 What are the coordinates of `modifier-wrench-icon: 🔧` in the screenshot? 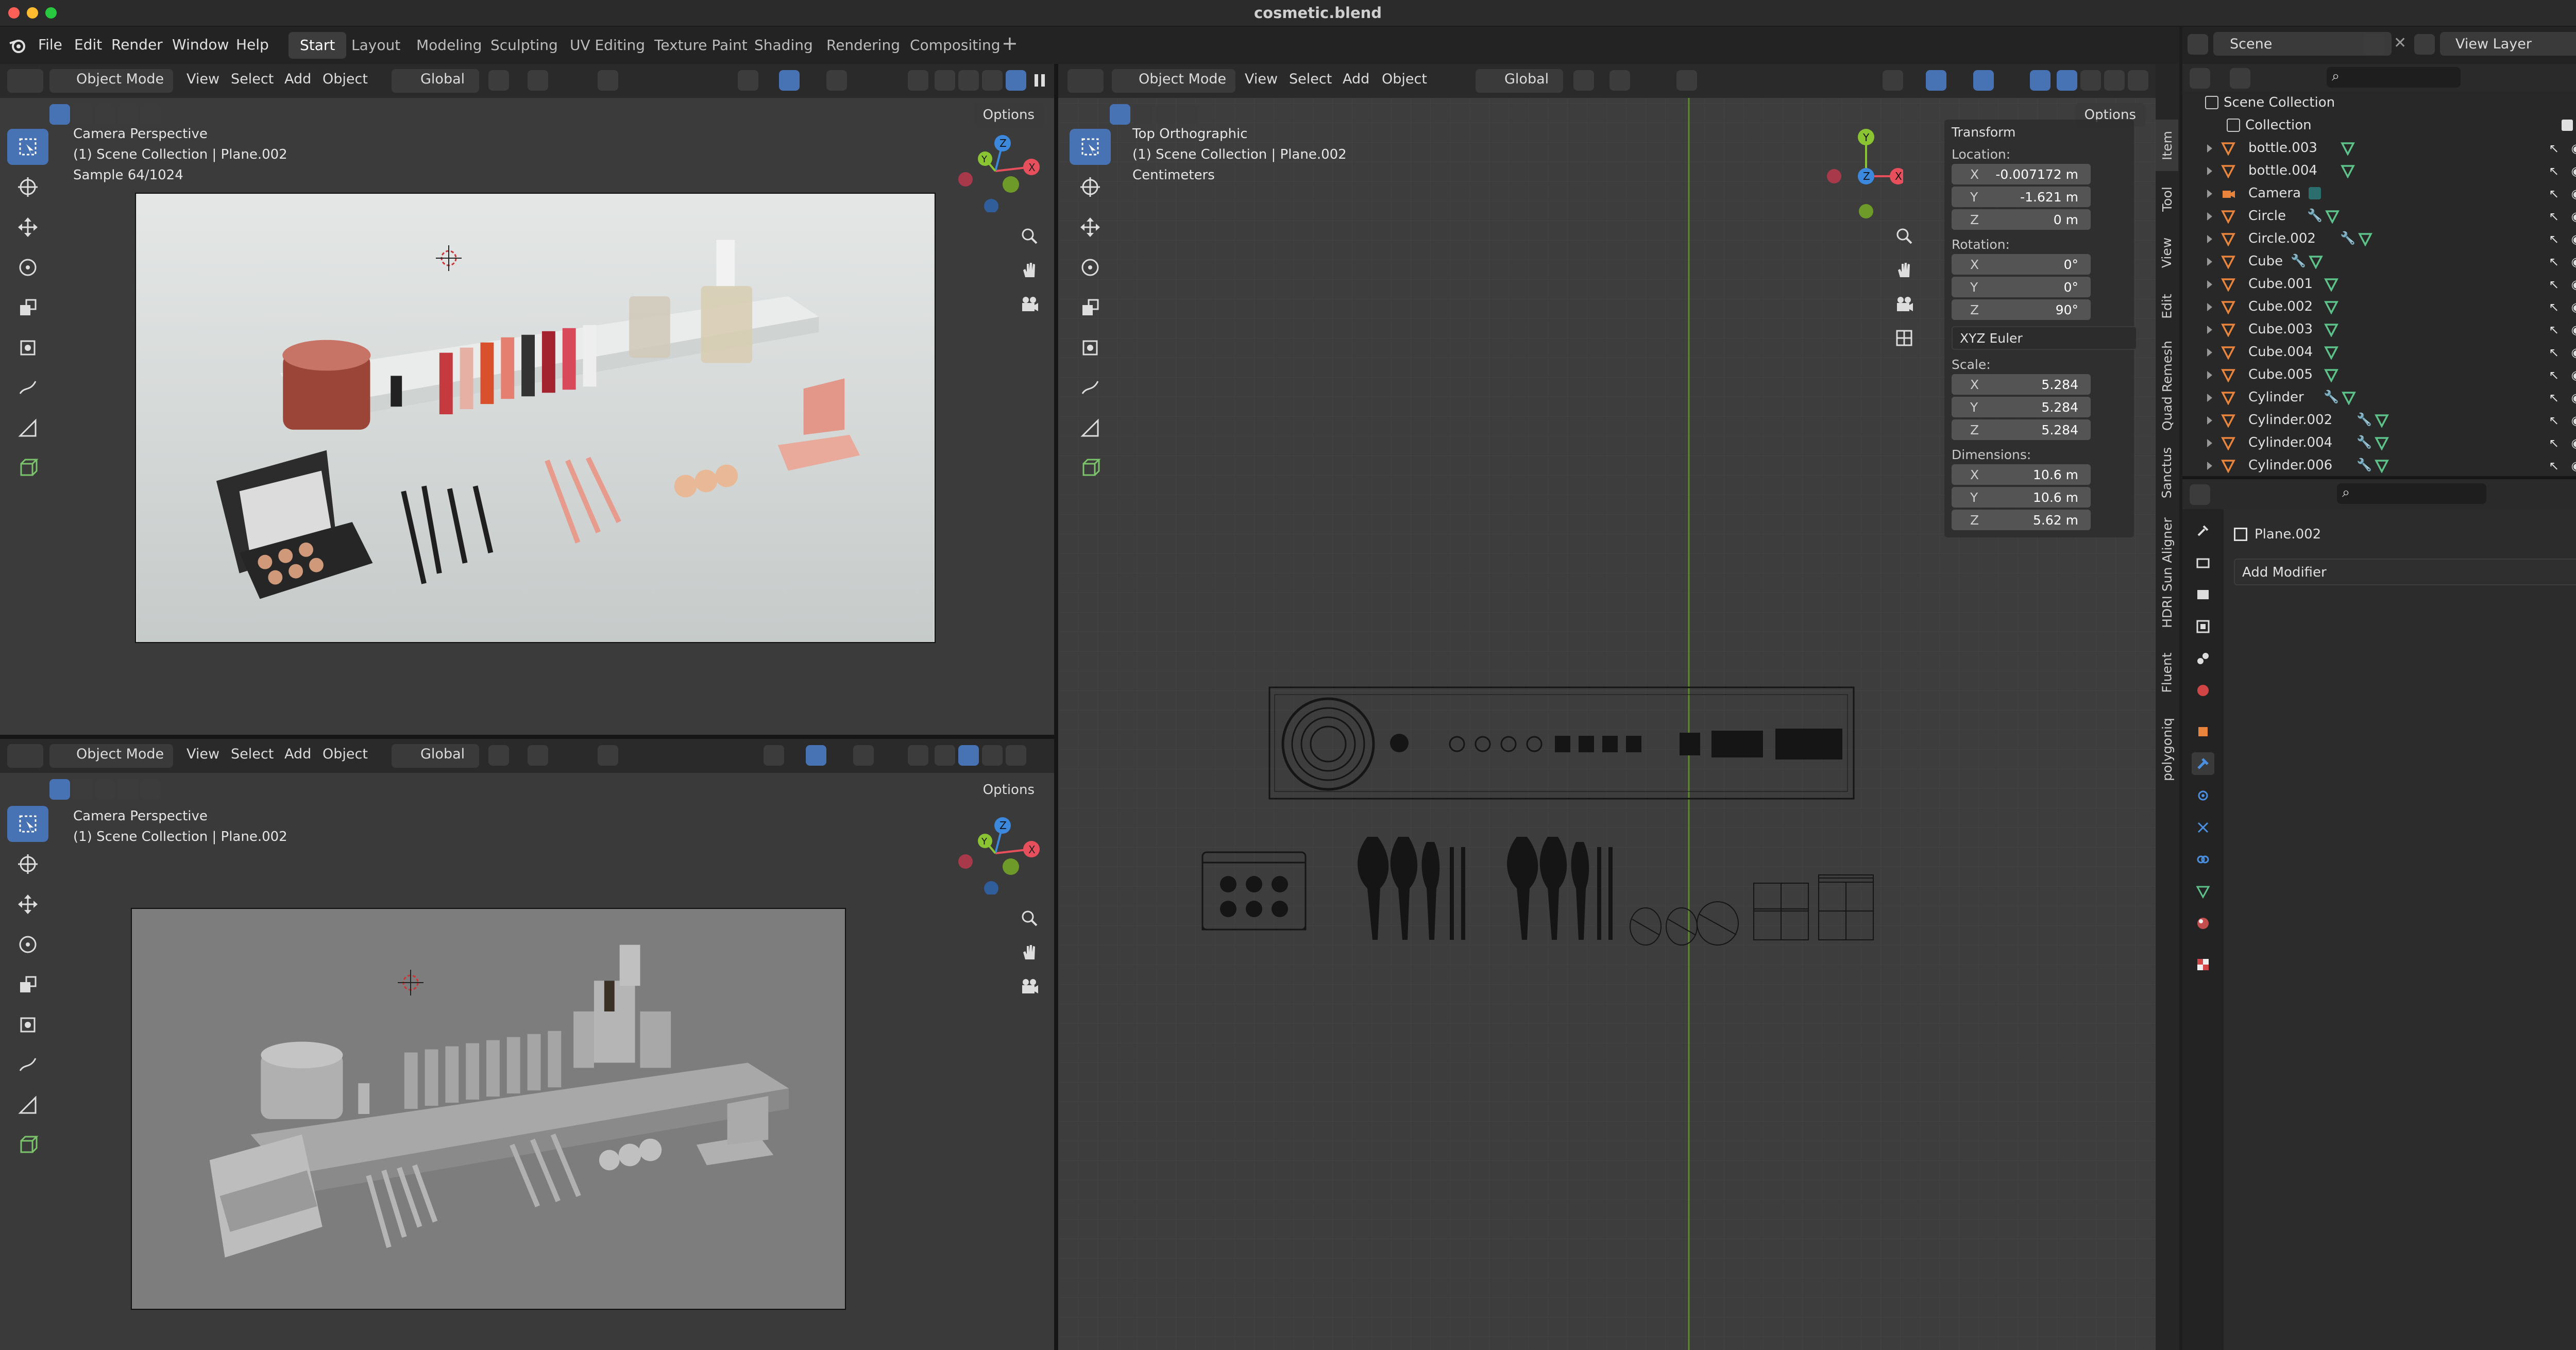 It's located at (2331, 397).